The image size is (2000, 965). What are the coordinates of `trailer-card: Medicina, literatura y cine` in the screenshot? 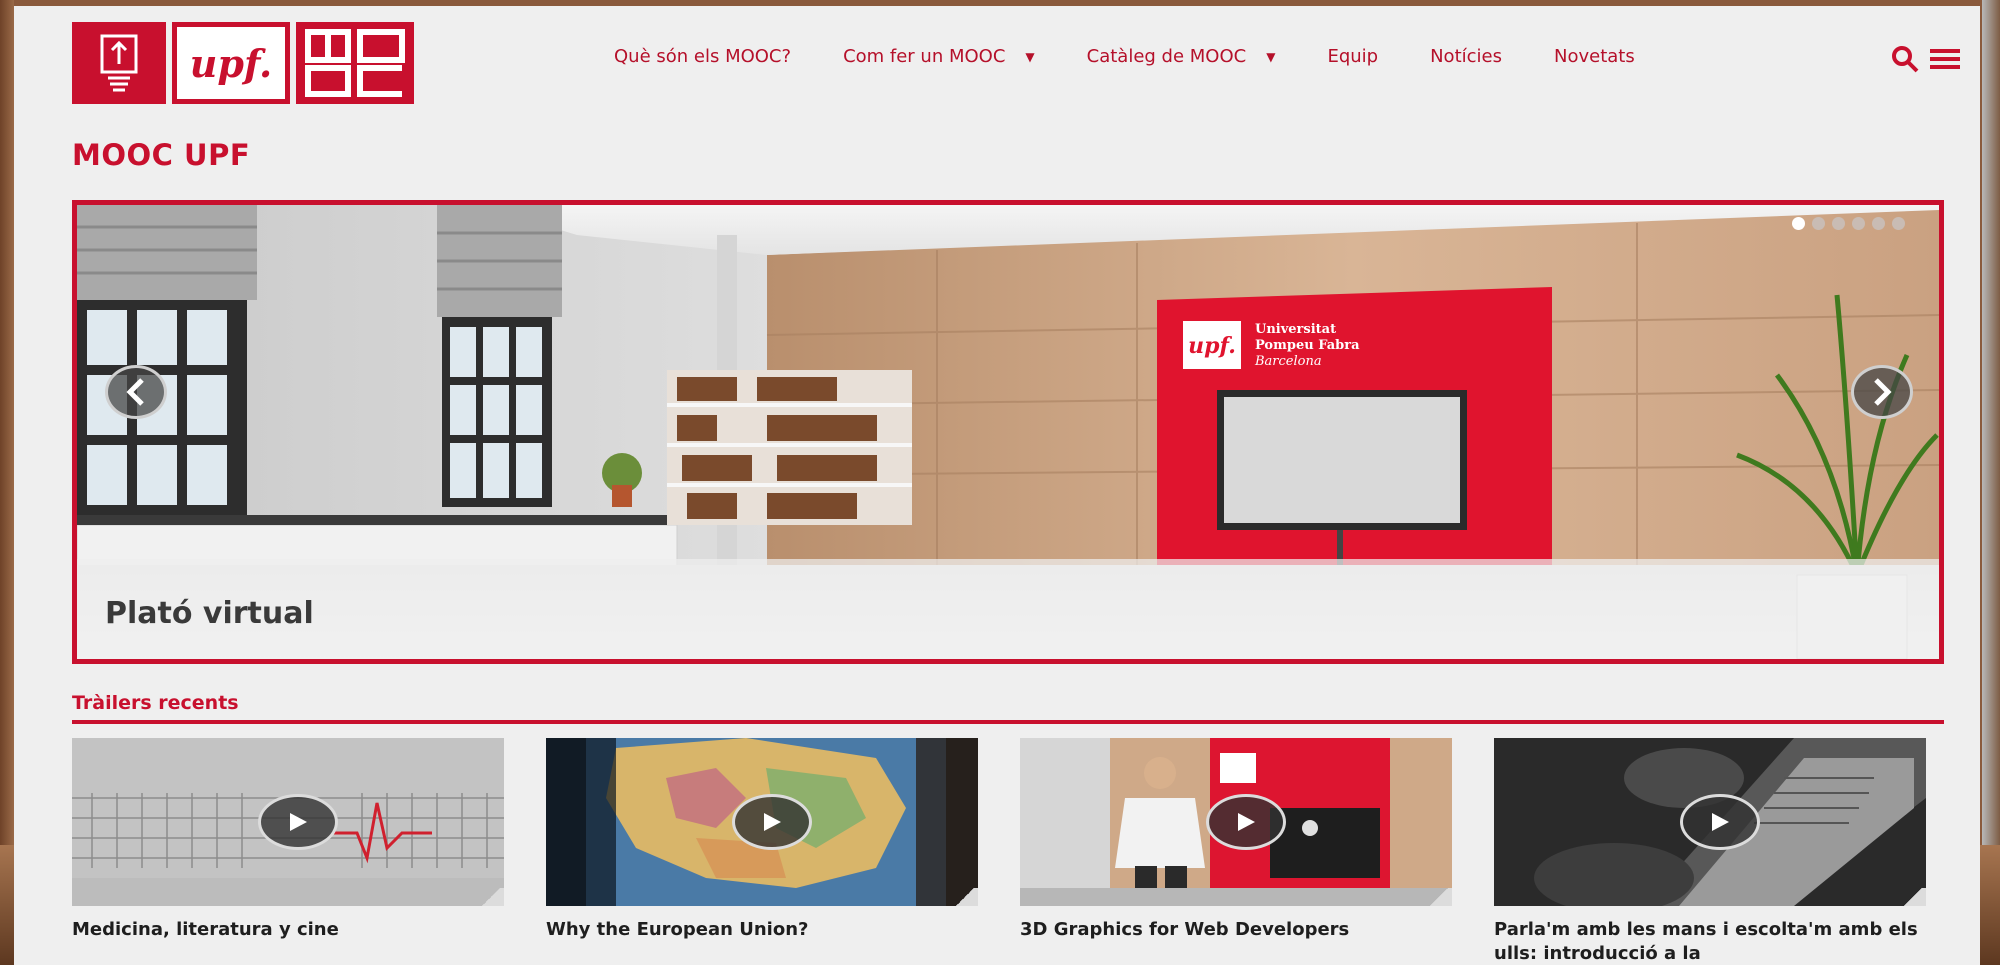 It's located at (288, 840).